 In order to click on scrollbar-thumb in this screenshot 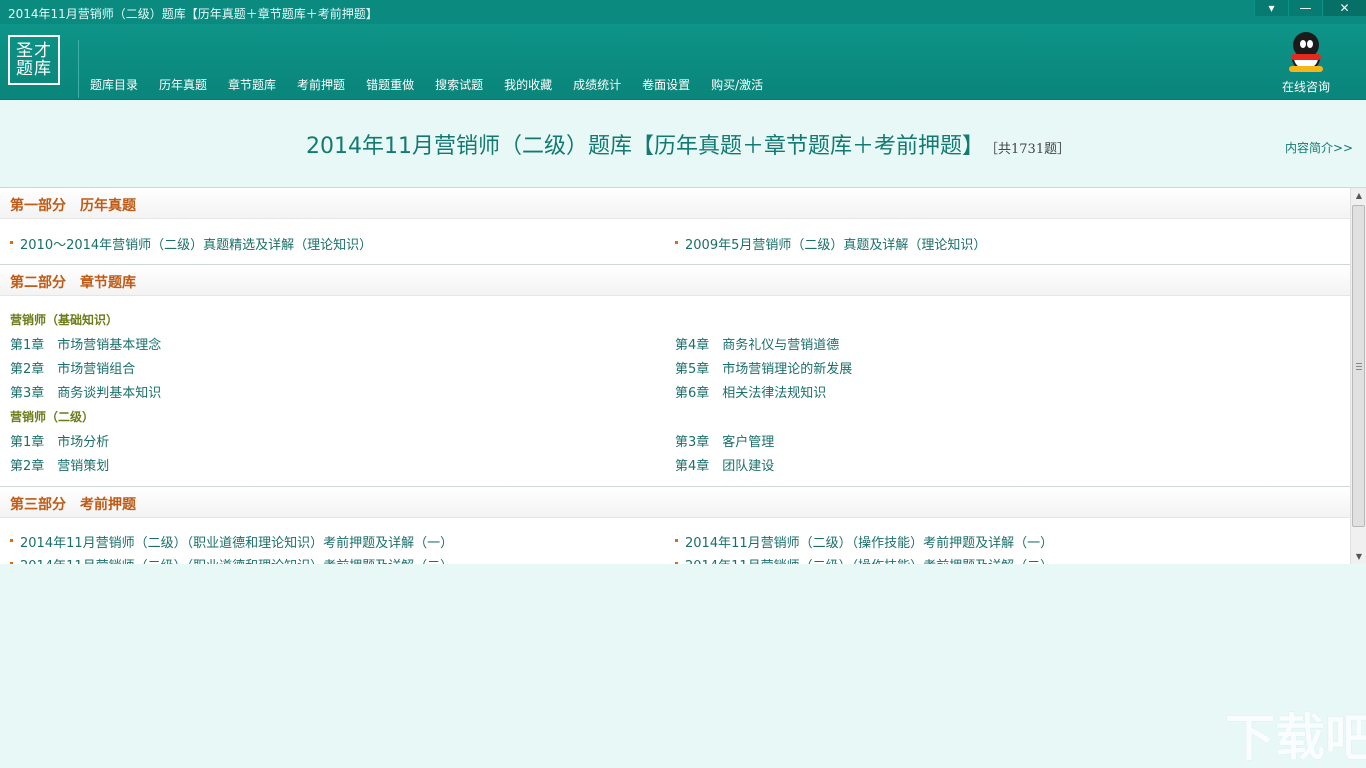, I will do `click(1358, 366)`.